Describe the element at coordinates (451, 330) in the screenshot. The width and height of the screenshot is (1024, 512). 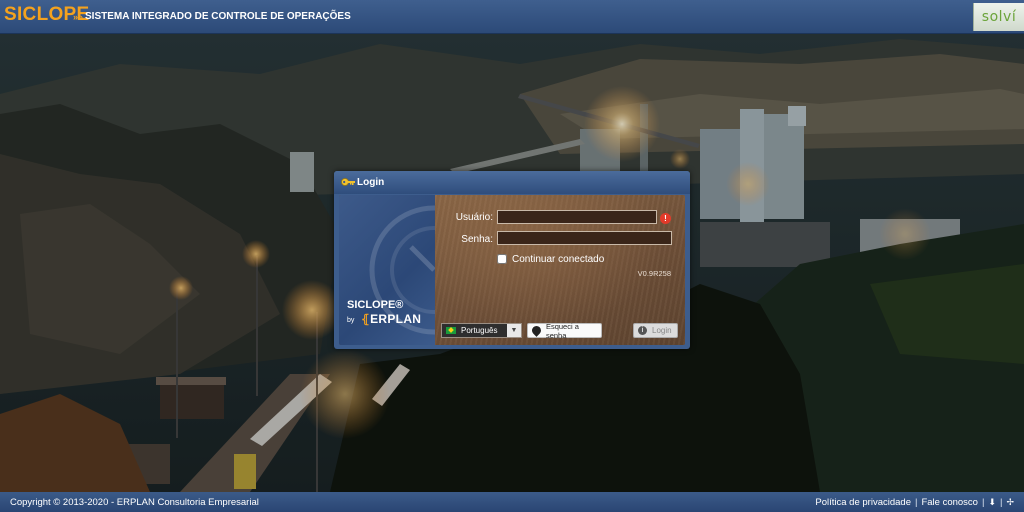
I see `brazil-flag-icon` at that location.